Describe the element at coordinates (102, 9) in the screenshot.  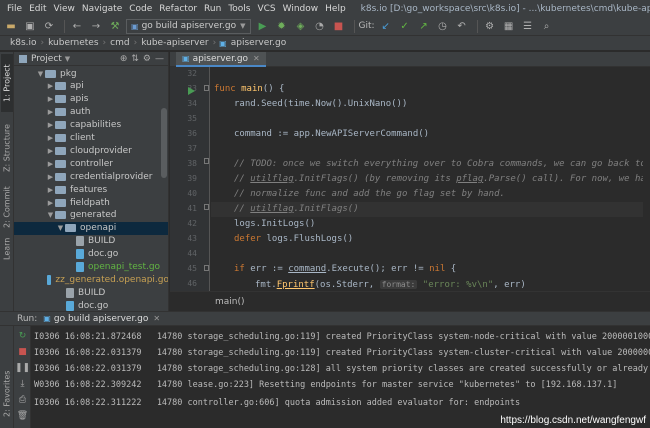
I see `menu-navigate: Navigate` at that location.